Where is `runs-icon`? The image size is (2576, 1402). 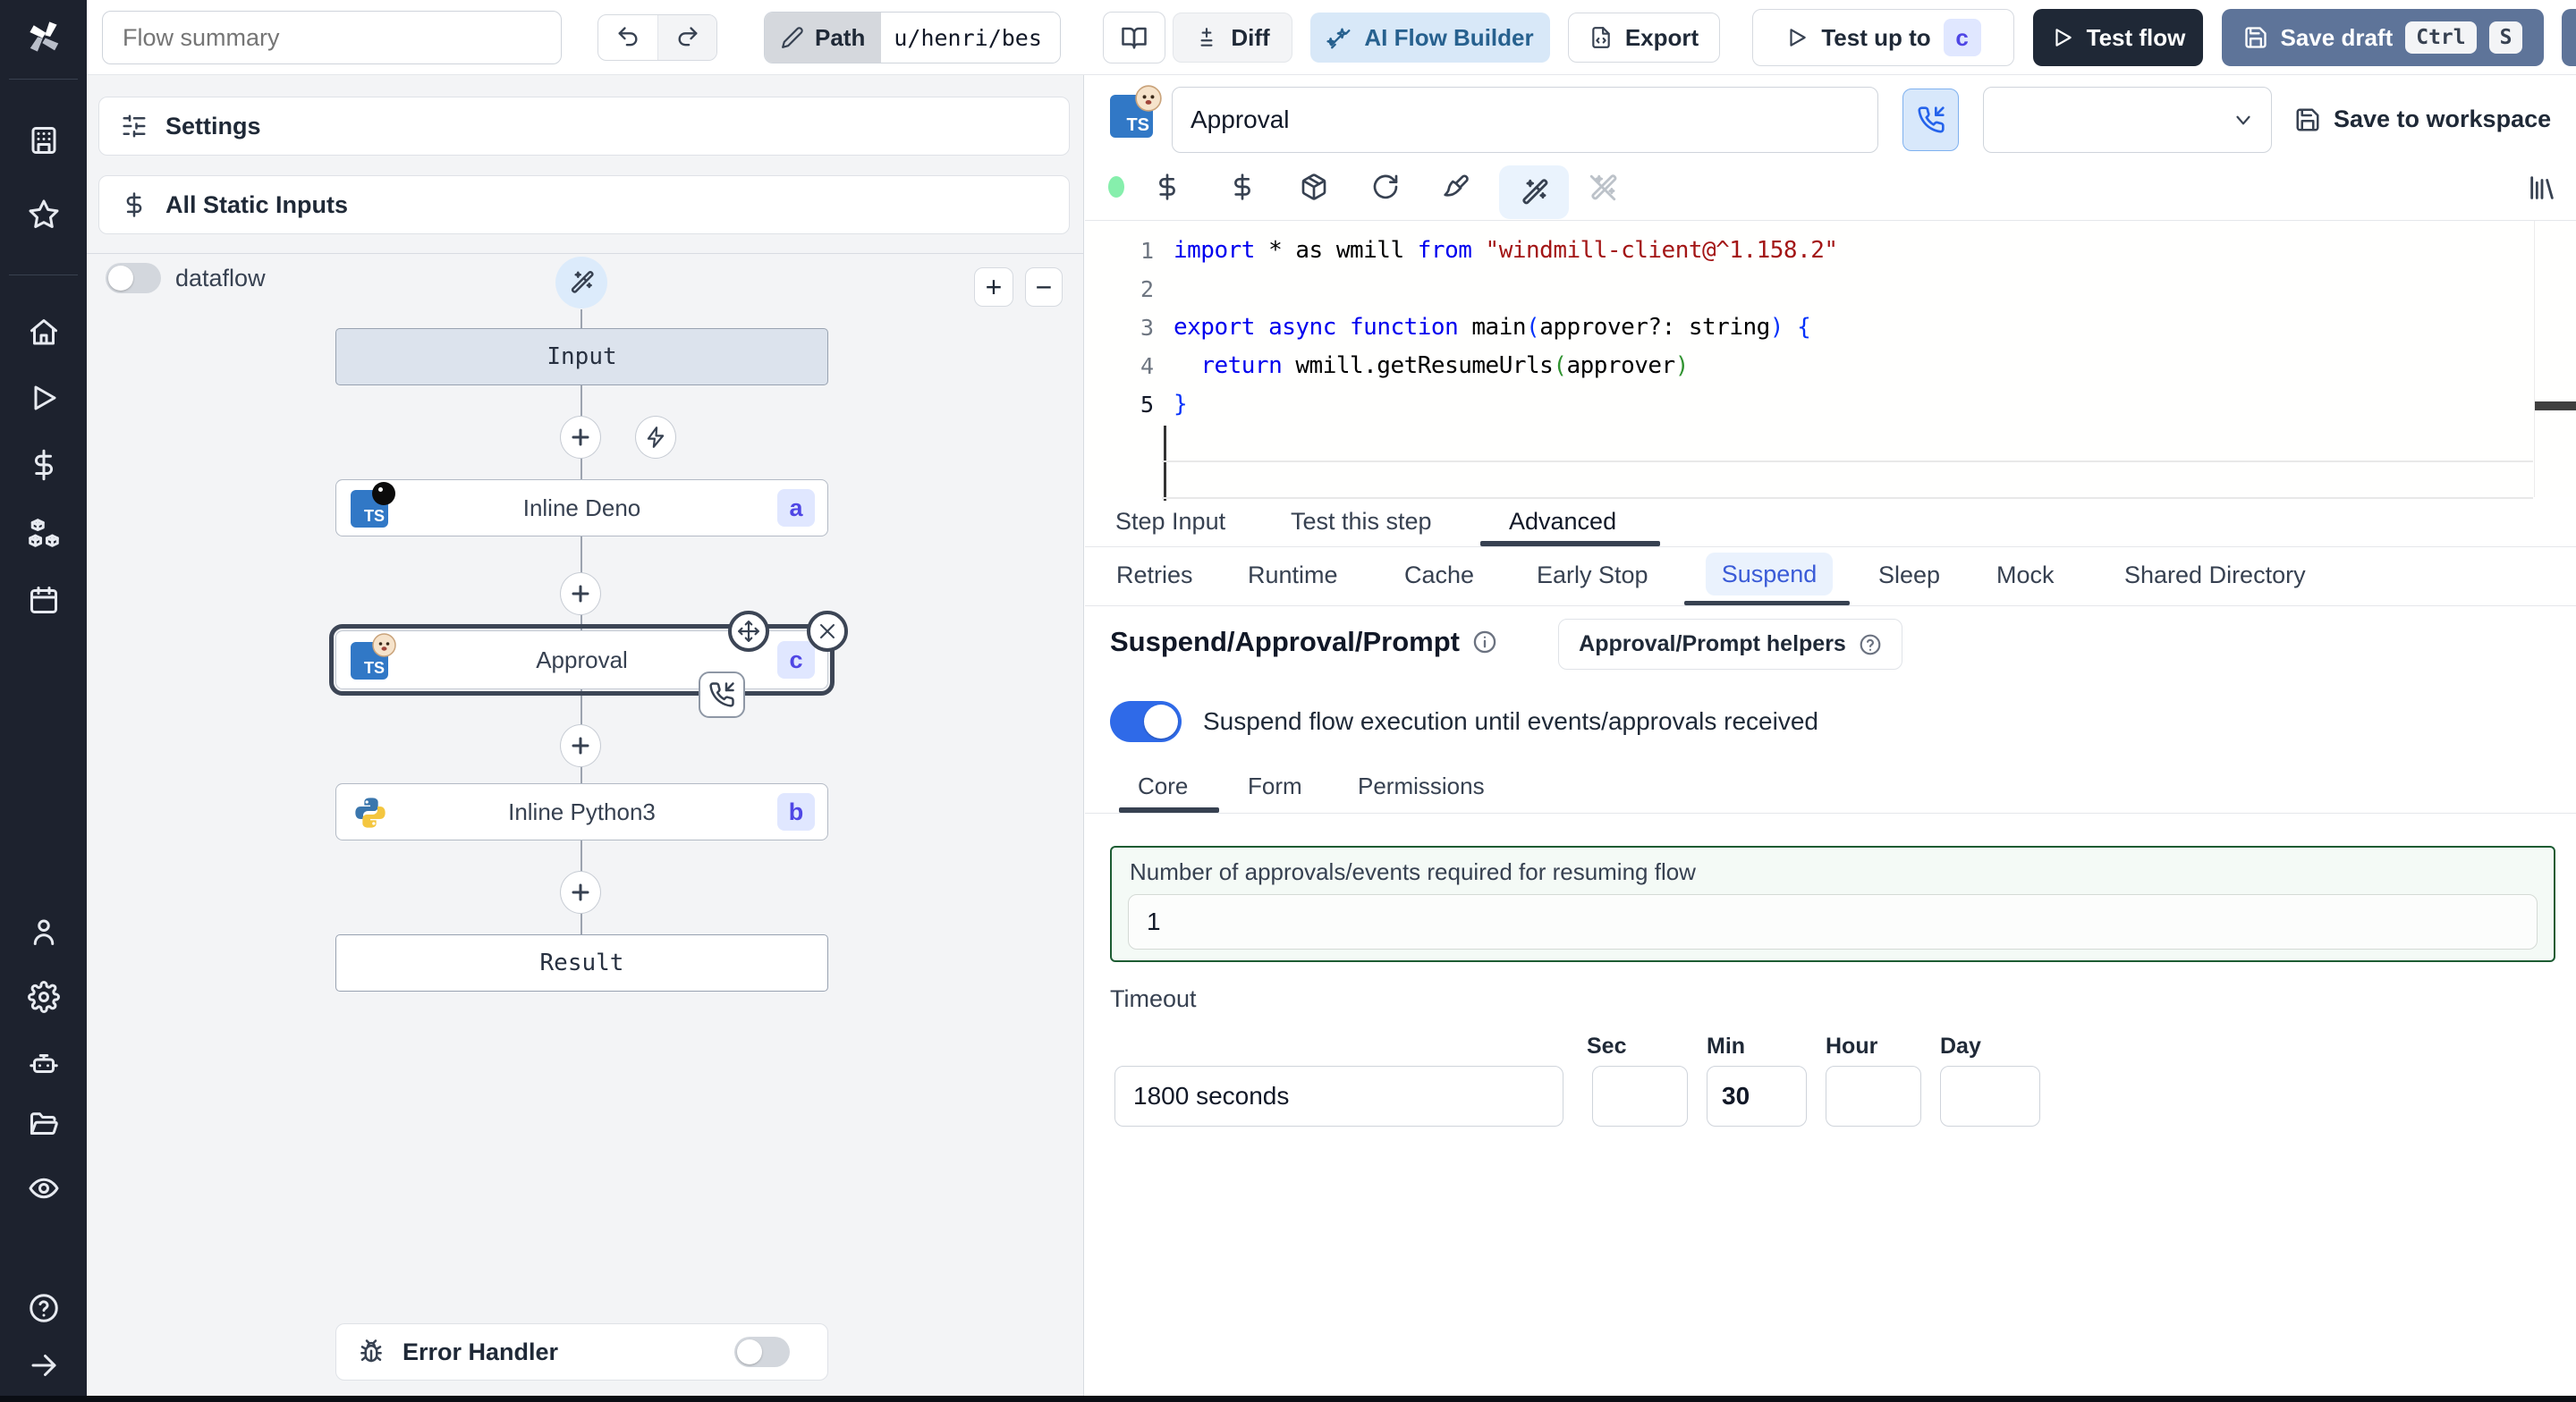
runs-icon is located at coordinates (44, 398).